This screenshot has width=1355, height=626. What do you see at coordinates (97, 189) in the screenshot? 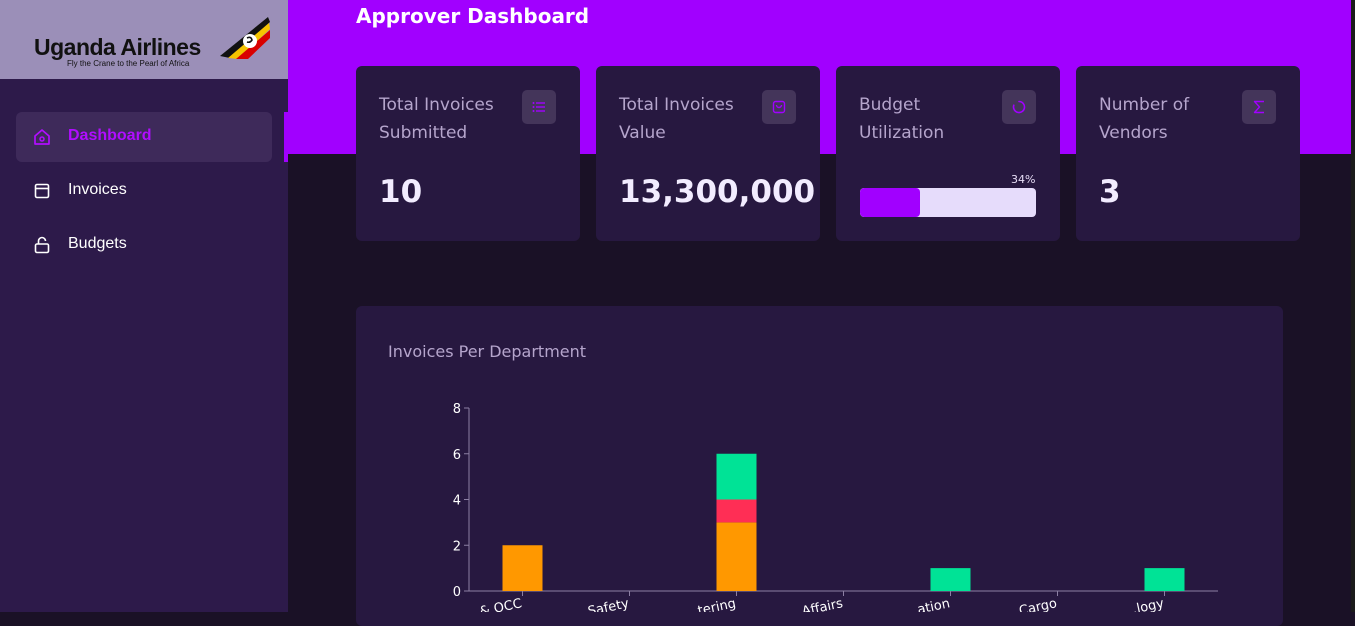
I see `sidebar-item-label: Invoices` at bounding box center [97, 189].